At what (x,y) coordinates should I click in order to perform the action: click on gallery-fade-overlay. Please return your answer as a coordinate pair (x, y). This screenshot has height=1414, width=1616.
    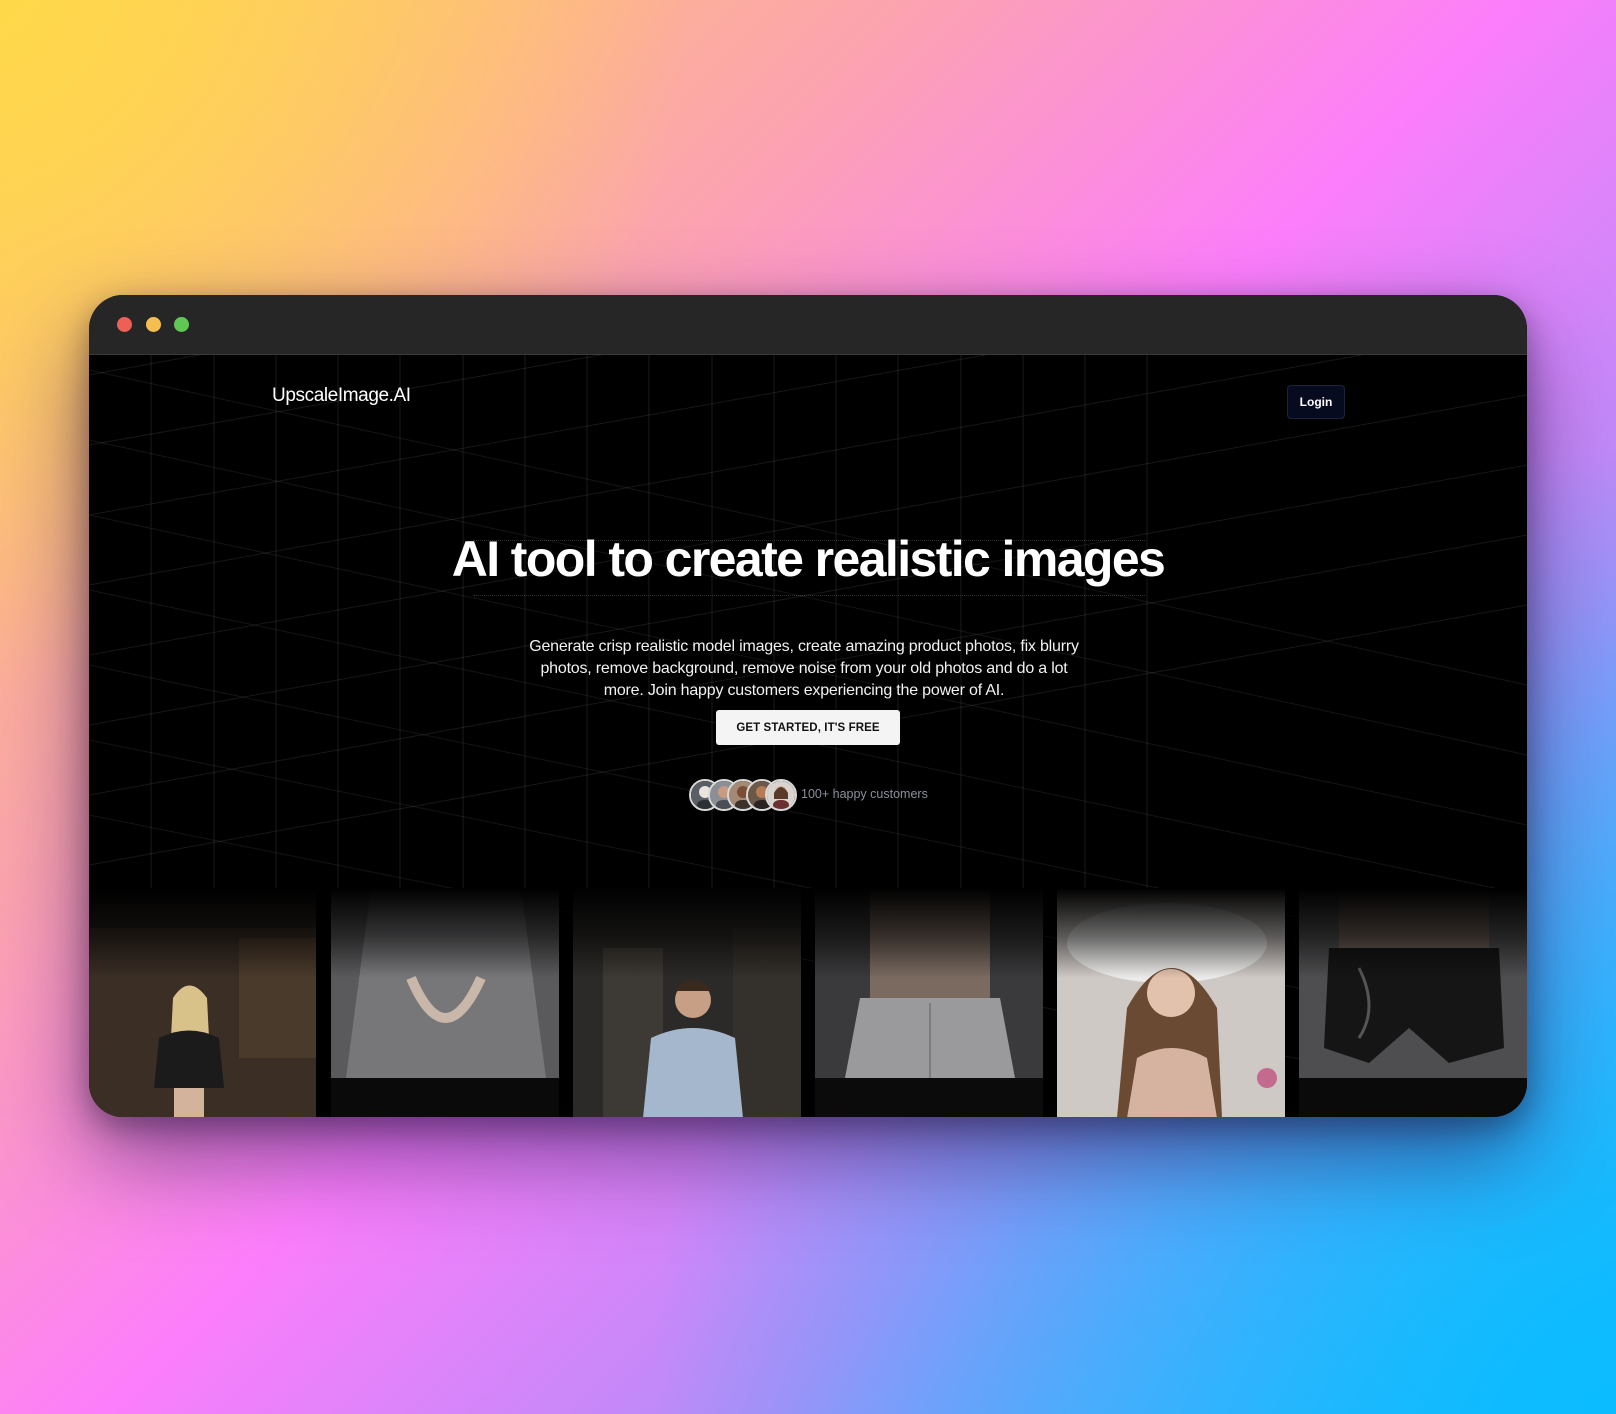
    Looking at the image, I should click on (808, 933).